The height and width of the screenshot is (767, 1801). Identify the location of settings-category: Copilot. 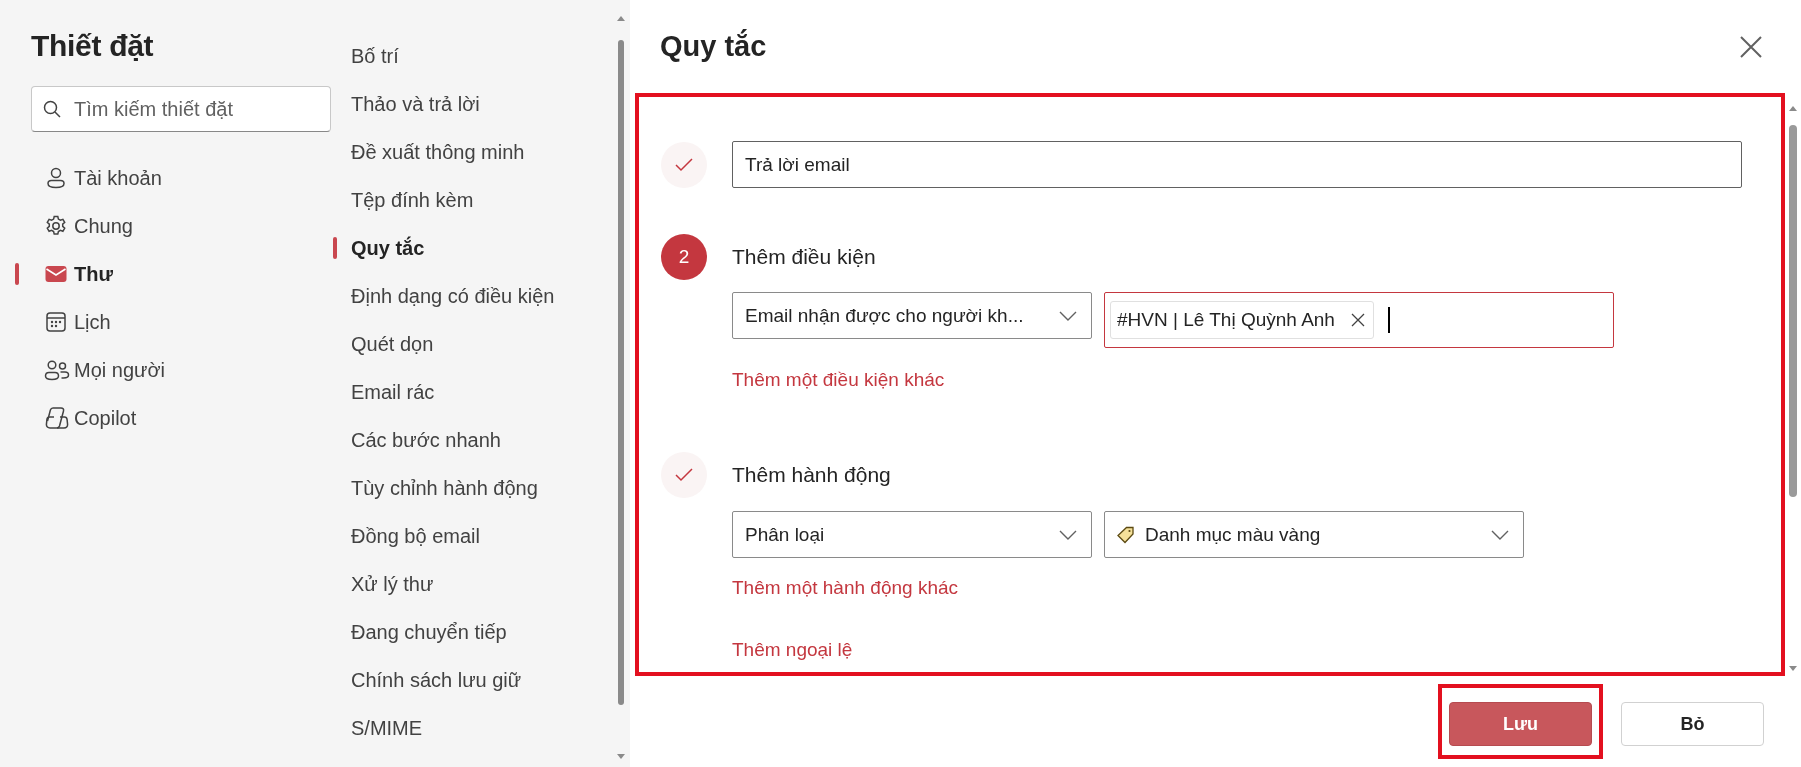
(181, 418).